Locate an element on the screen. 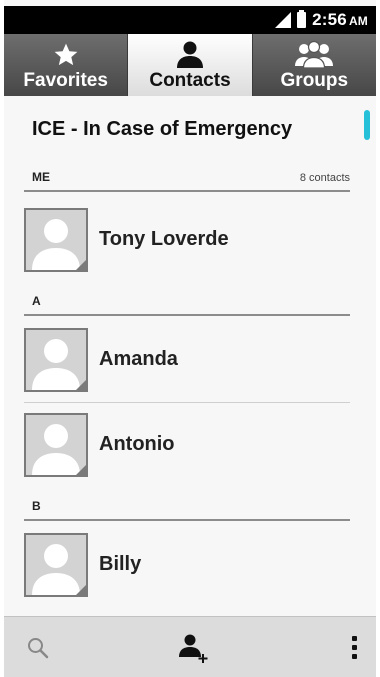 This screenshot has height=677, width=380. list-item-billy: Billy is located at coordinates (187, 566).